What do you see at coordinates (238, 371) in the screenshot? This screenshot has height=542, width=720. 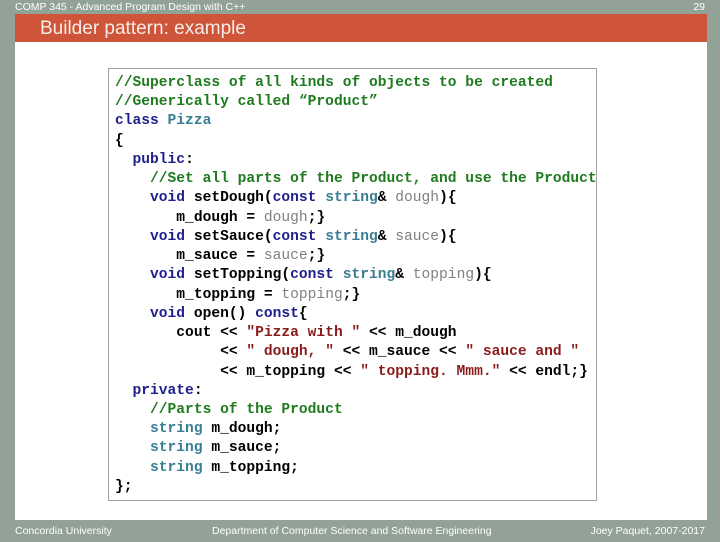 I see `code-text: << m_topping <<` at bounding box center [238, 371].